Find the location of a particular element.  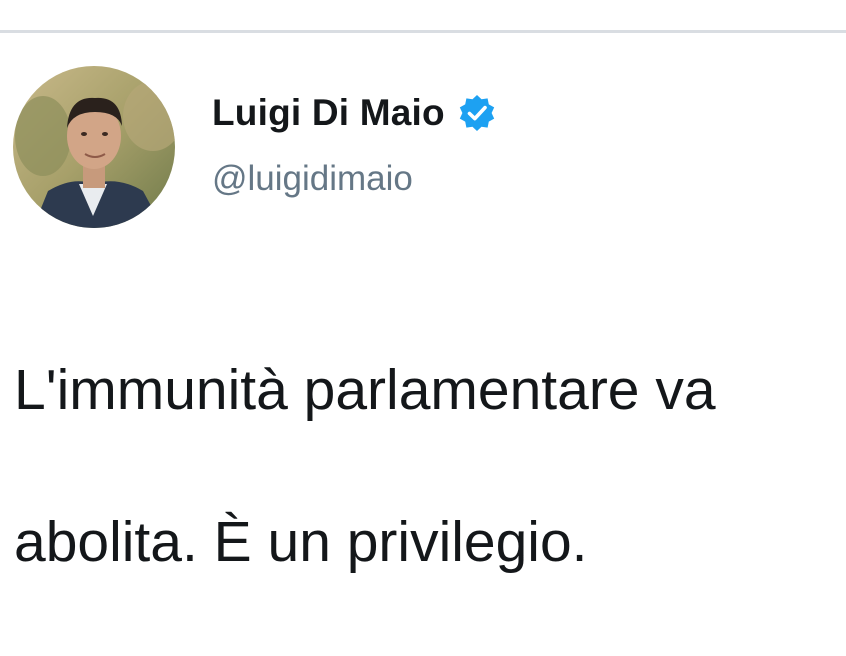

top-bar is located at coordinates (423, 15).